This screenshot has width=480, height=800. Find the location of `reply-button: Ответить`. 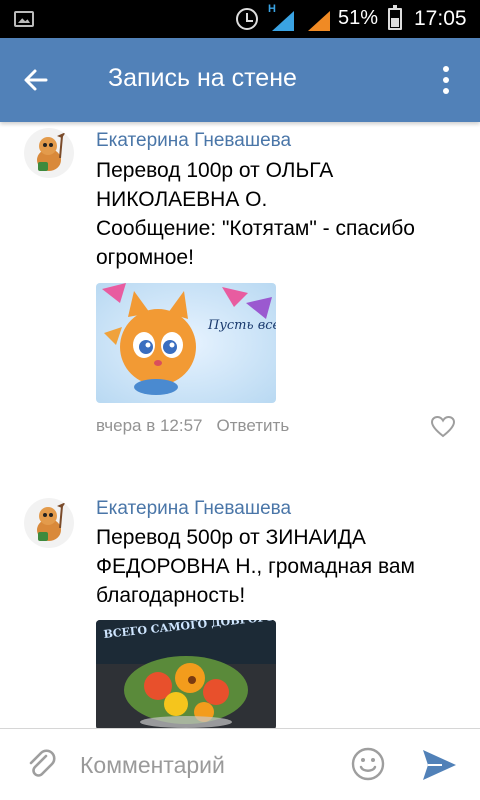

reply-button: Ответить is located at coordinates (253, 425).